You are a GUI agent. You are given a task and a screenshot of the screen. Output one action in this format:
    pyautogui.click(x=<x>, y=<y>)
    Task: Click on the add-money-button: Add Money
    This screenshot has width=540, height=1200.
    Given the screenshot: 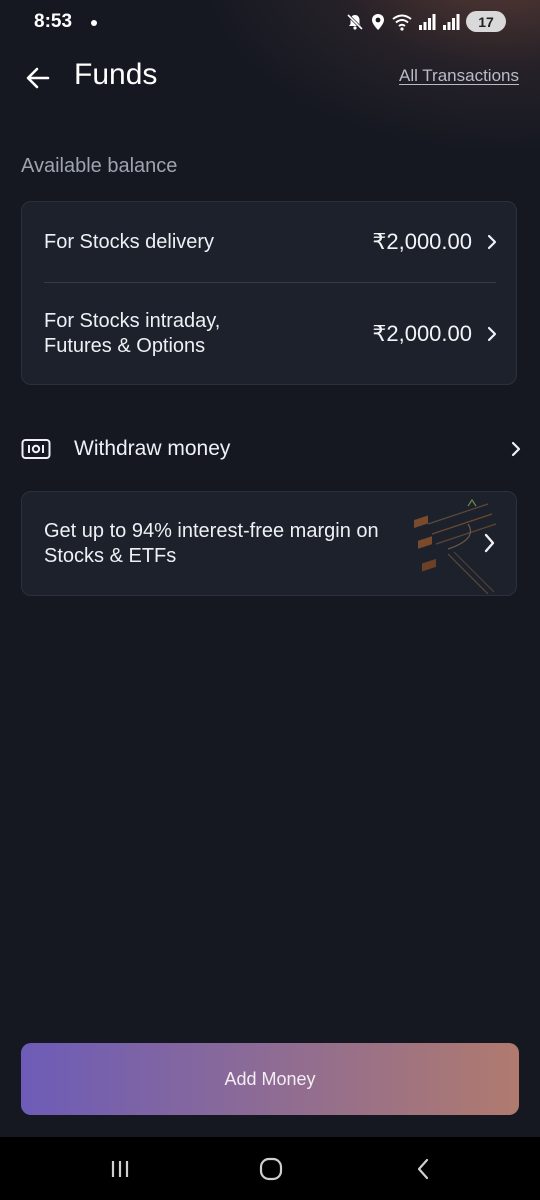 What is the action you would take?
    pyautogui.click(x=270, y=1079)
    